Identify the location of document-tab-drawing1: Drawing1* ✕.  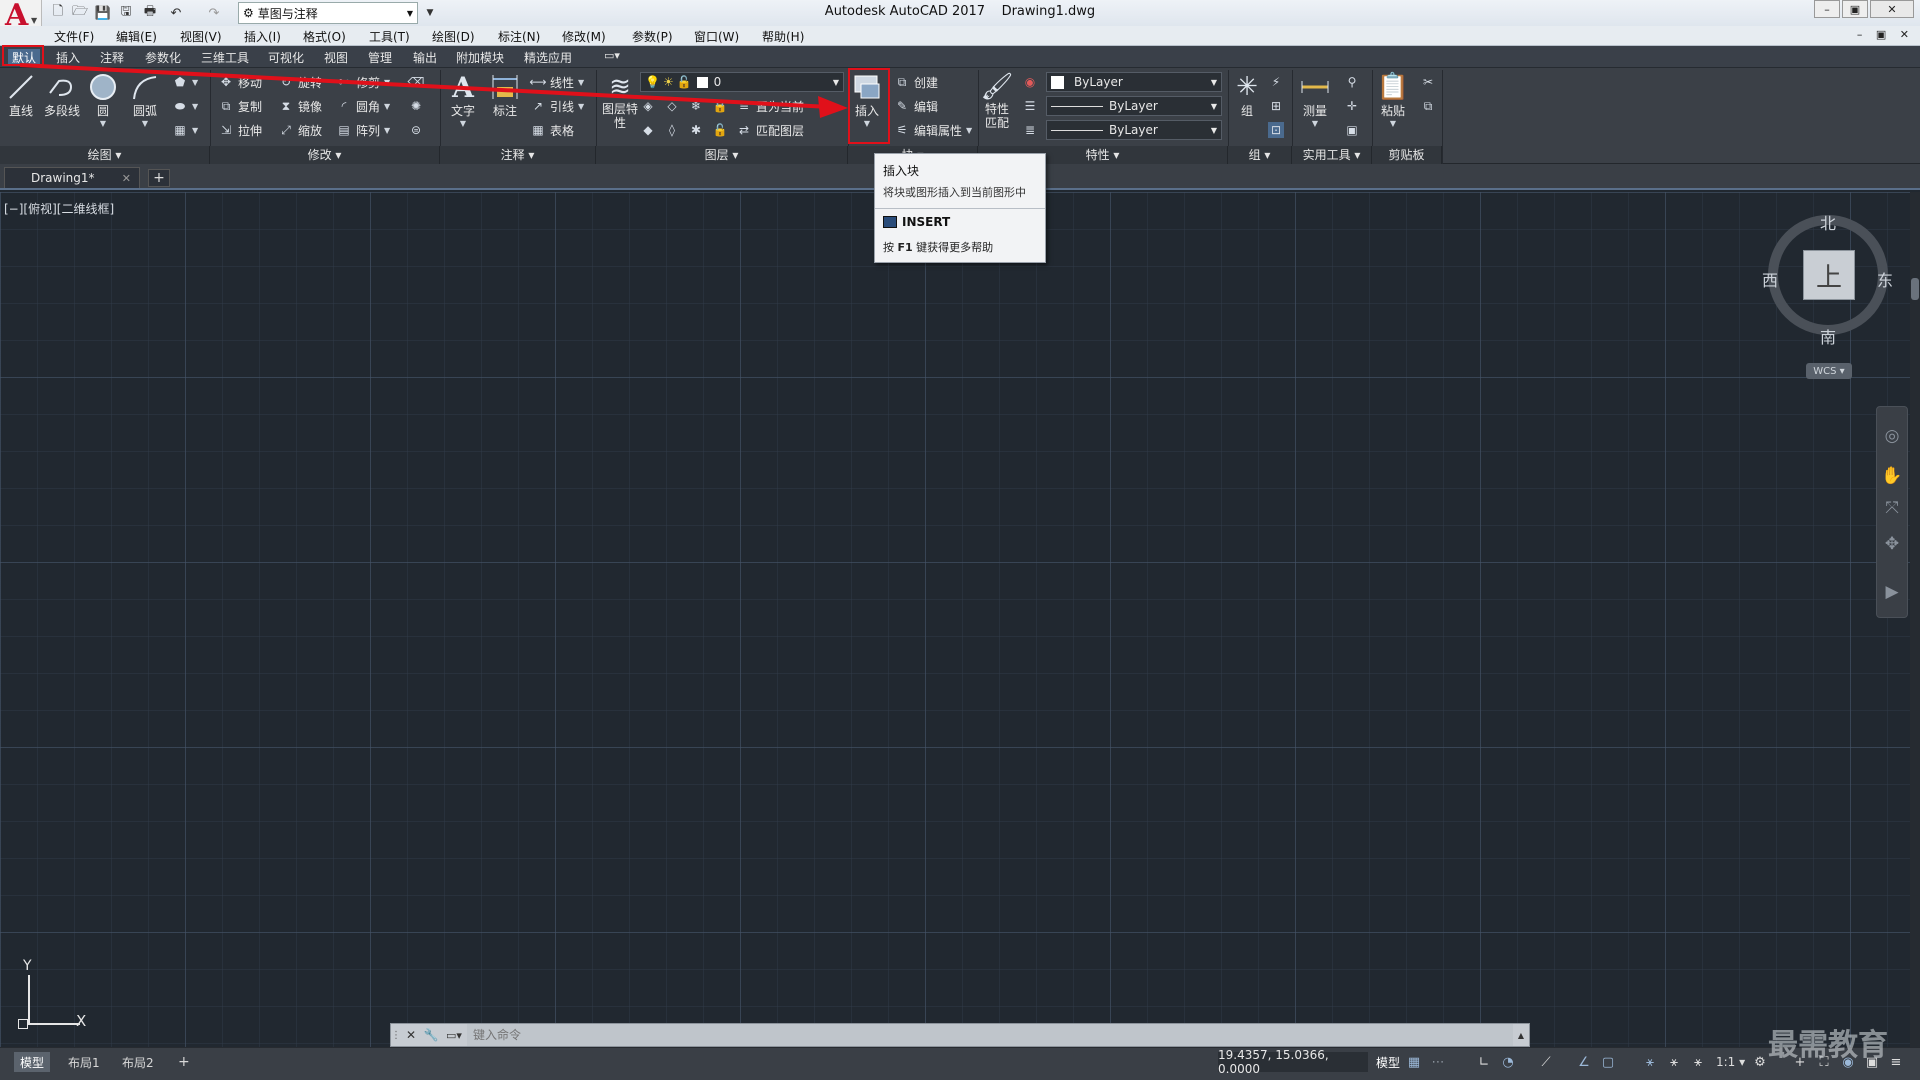
(72, 177).